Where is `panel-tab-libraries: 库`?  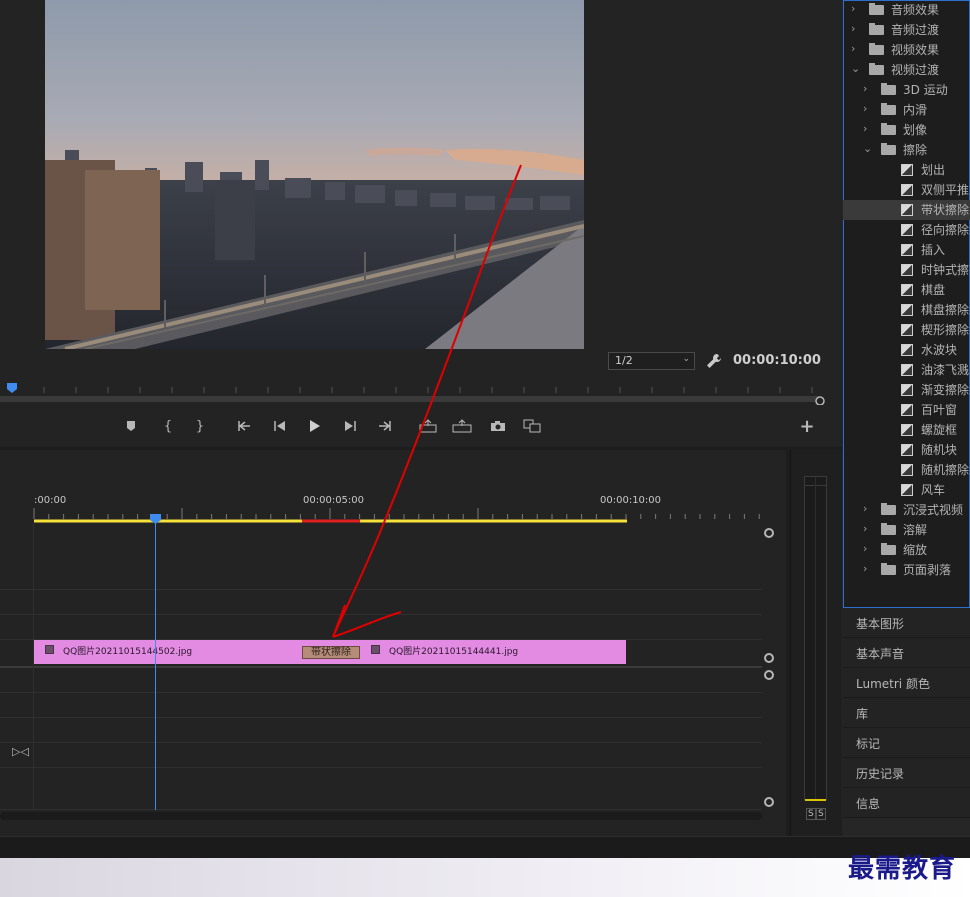
panel-tab-libraries: 库 is located at coordinates (906, 713).